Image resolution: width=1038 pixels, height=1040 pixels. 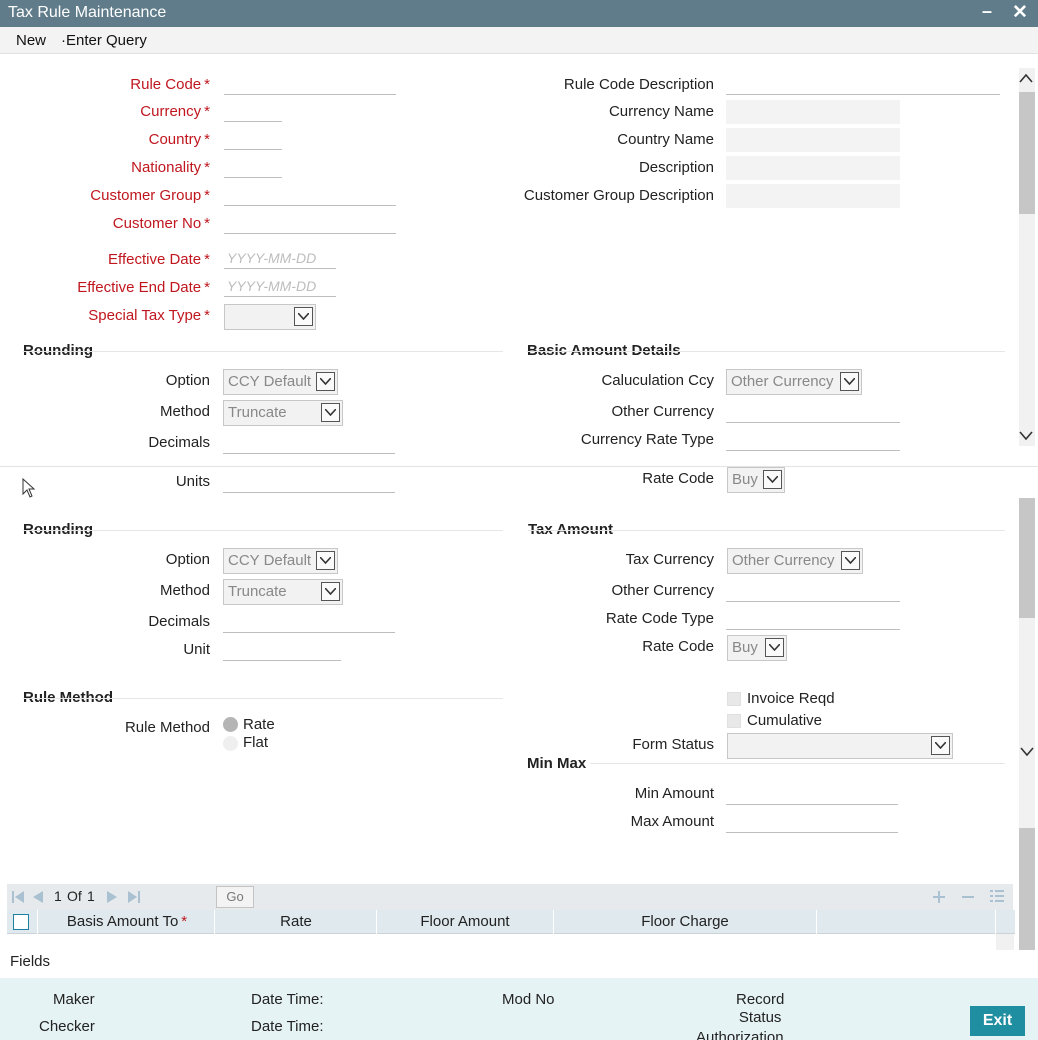 What do you see at coordinates (309, 622) in the screenshot?
I see `rounding-2-decimals-input` at bounding box center [309, 622].